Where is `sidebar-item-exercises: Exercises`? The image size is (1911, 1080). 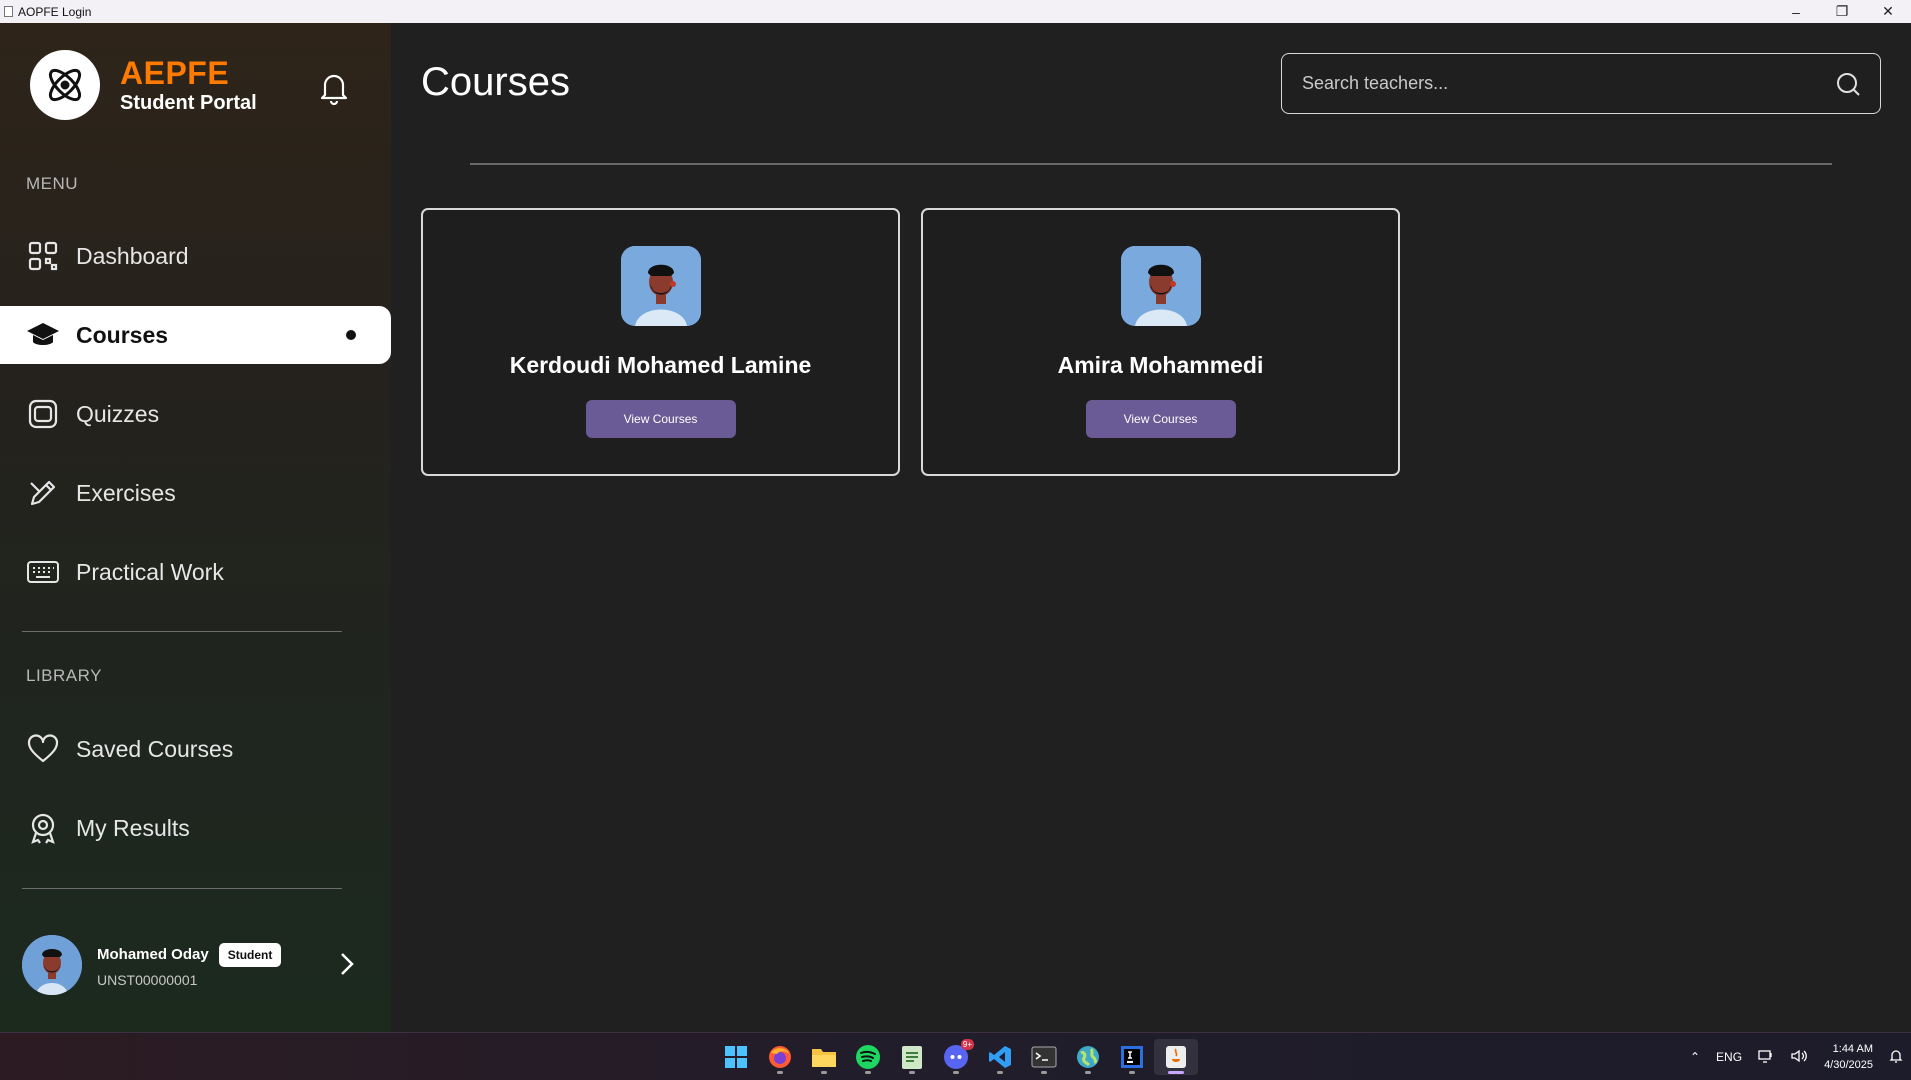
sidebar-item-exercises: Exercises is located at coordinates (195, 493).